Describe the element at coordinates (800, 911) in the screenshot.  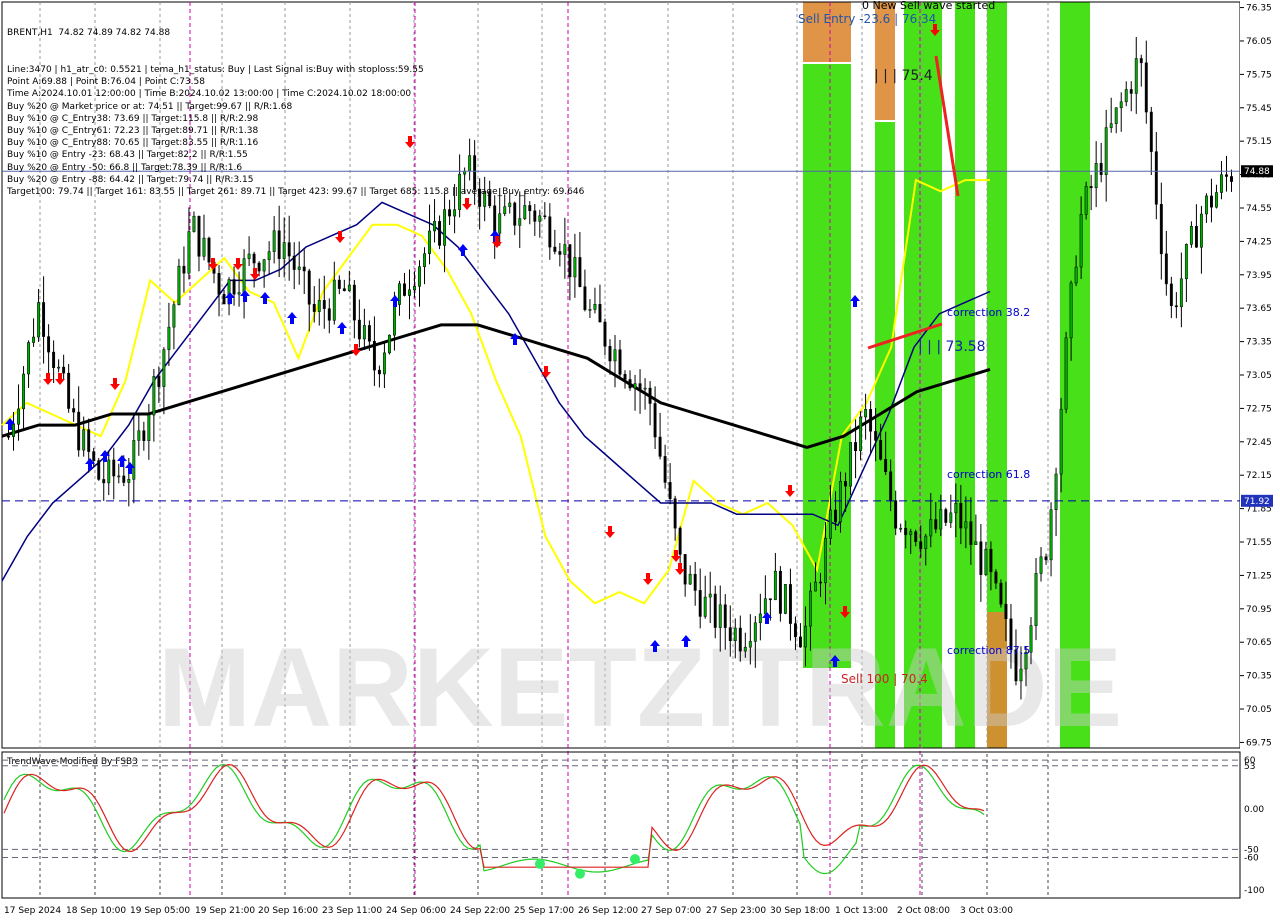
I see `time-label: 30 Sep 18:00` at that location.